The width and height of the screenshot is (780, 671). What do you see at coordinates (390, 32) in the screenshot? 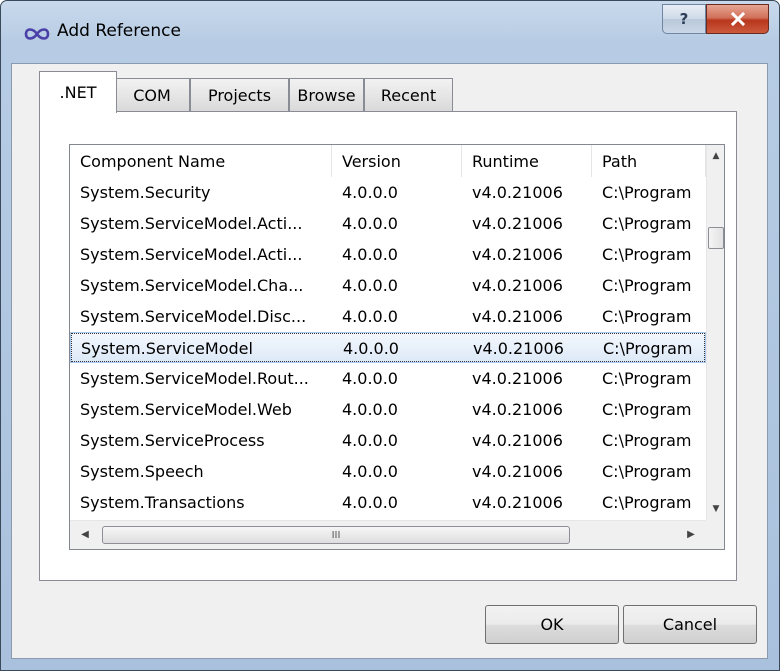
I see `title-bar: Add Reference ?` at bounding box center [390, 32].